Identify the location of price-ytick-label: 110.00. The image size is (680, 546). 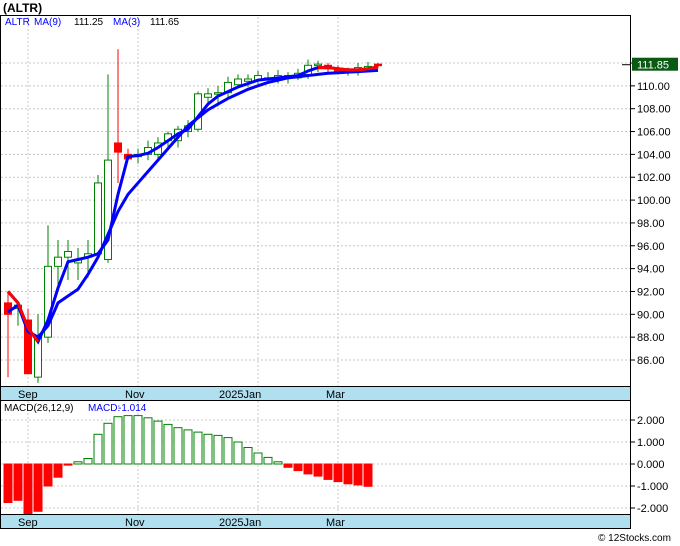
(653, 87).